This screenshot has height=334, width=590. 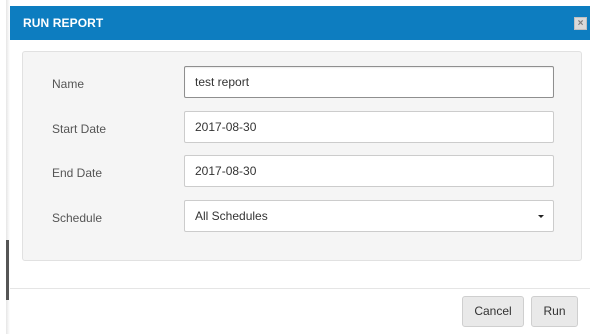 What do you see at coordinates (580, 23) in the screenshot?
I see `close-icon: ×` at bounding box center [580, 23].